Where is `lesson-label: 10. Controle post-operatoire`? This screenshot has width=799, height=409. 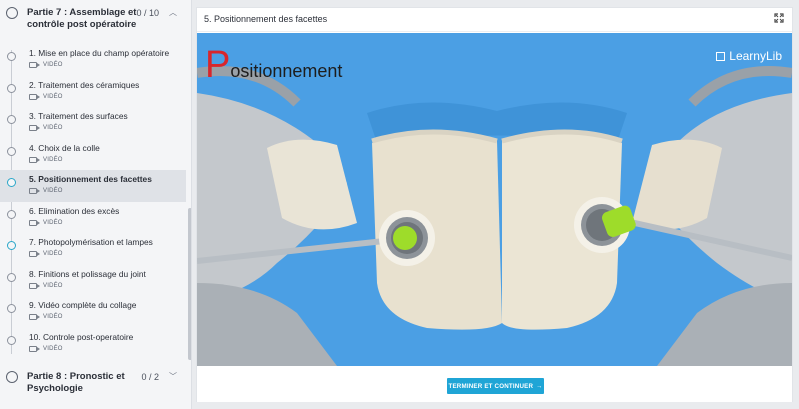
lesson-label: 10. Controle post-operatoire is located at coordinates (81, 337).